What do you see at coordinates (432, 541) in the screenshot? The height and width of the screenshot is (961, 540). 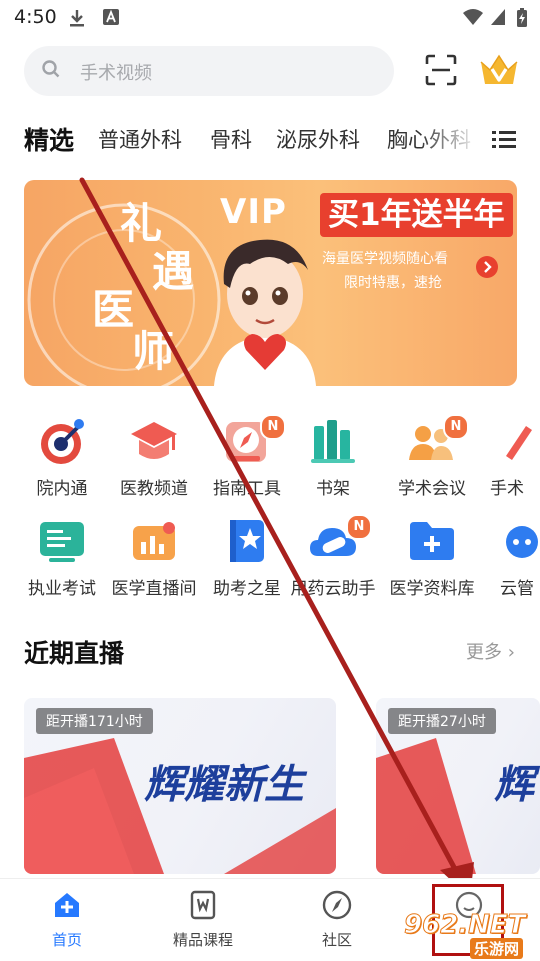 I see `folder-plus-icon` at bounding box center [432, 541].